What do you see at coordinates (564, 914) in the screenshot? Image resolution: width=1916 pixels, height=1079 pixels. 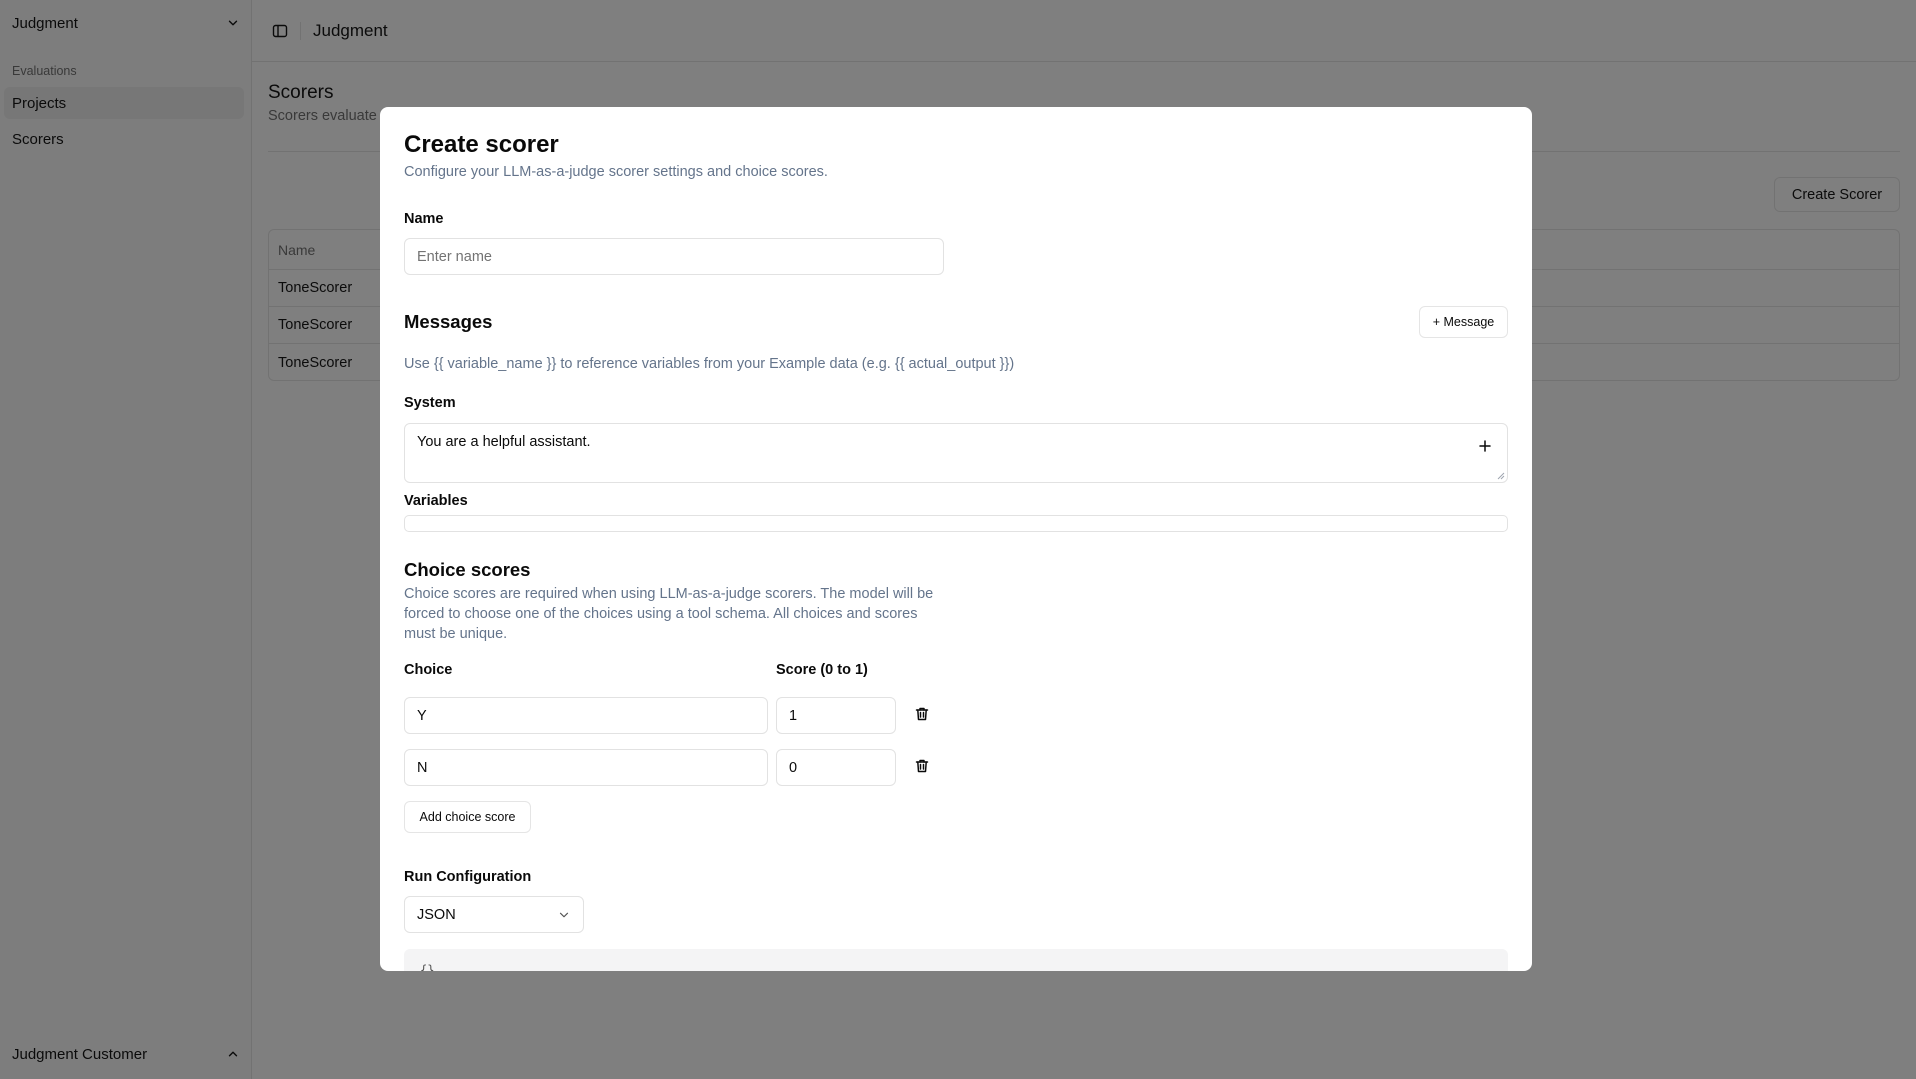 I see `chevron-down-icon` at bounding box center [564, 914].